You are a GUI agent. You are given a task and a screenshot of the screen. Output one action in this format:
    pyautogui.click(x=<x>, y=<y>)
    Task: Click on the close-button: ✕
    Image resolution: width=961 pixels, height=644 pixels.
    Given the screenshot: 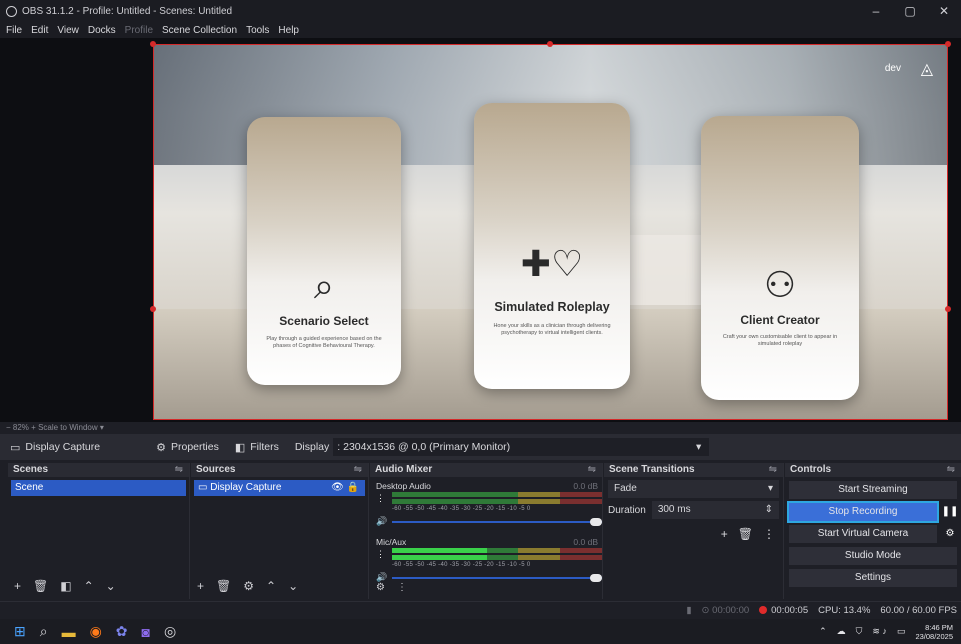 What is the action you would take?
    pyautogui.click(x=944, y=11)
    